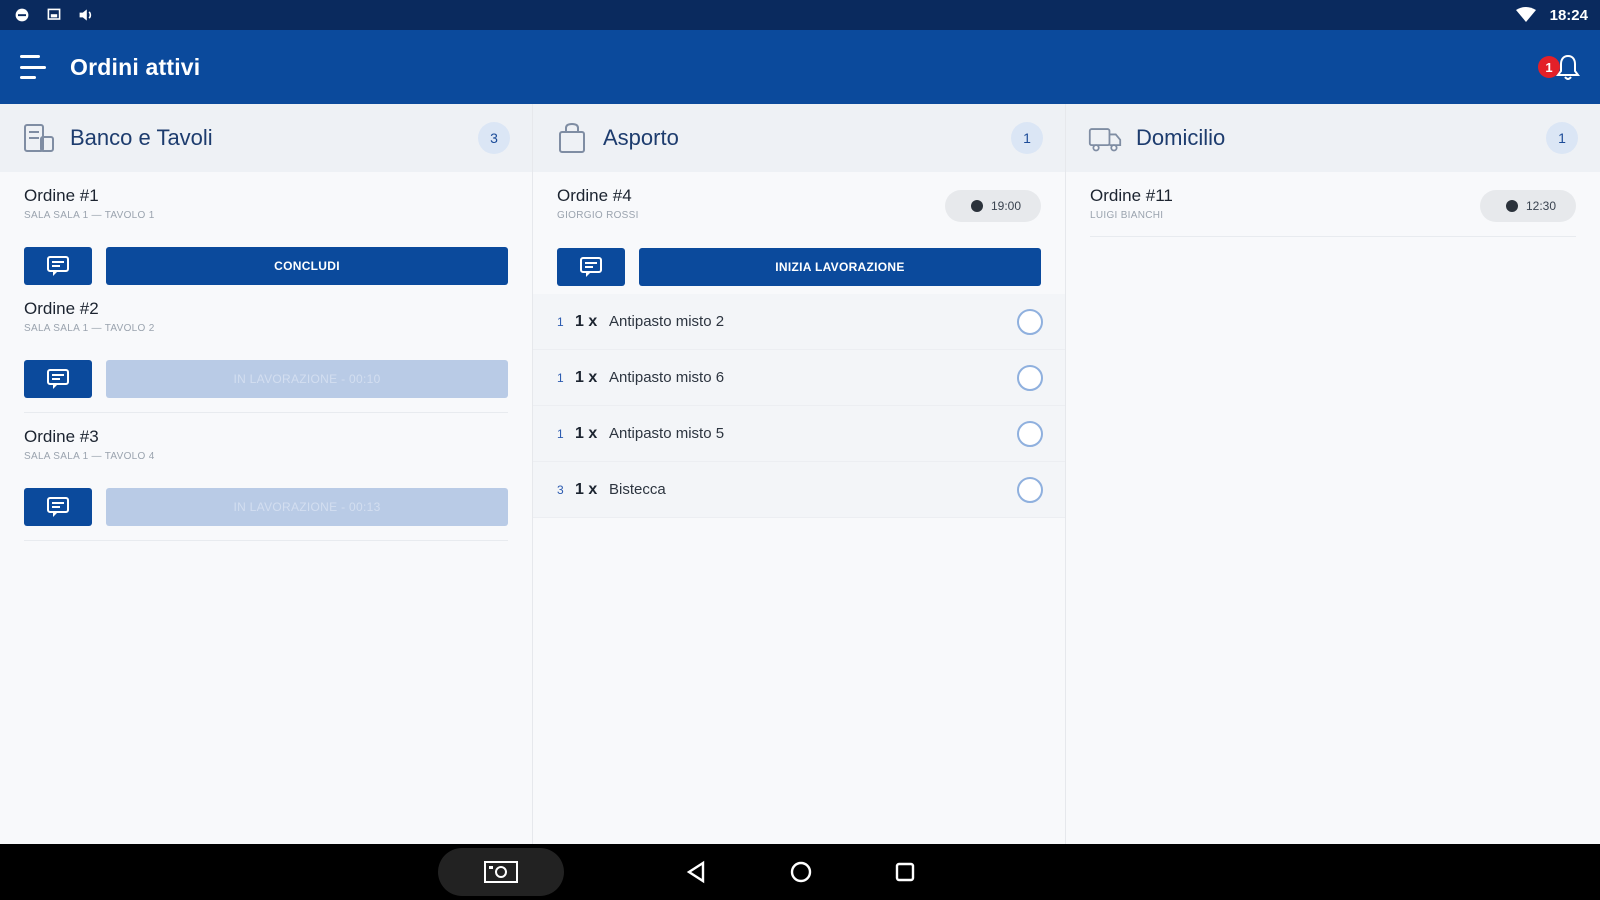 Image resolution: width=1600 pixels, height=900 pixels. I want to click on customer-name: GIORGIO ROSSI, so click(598, 215).